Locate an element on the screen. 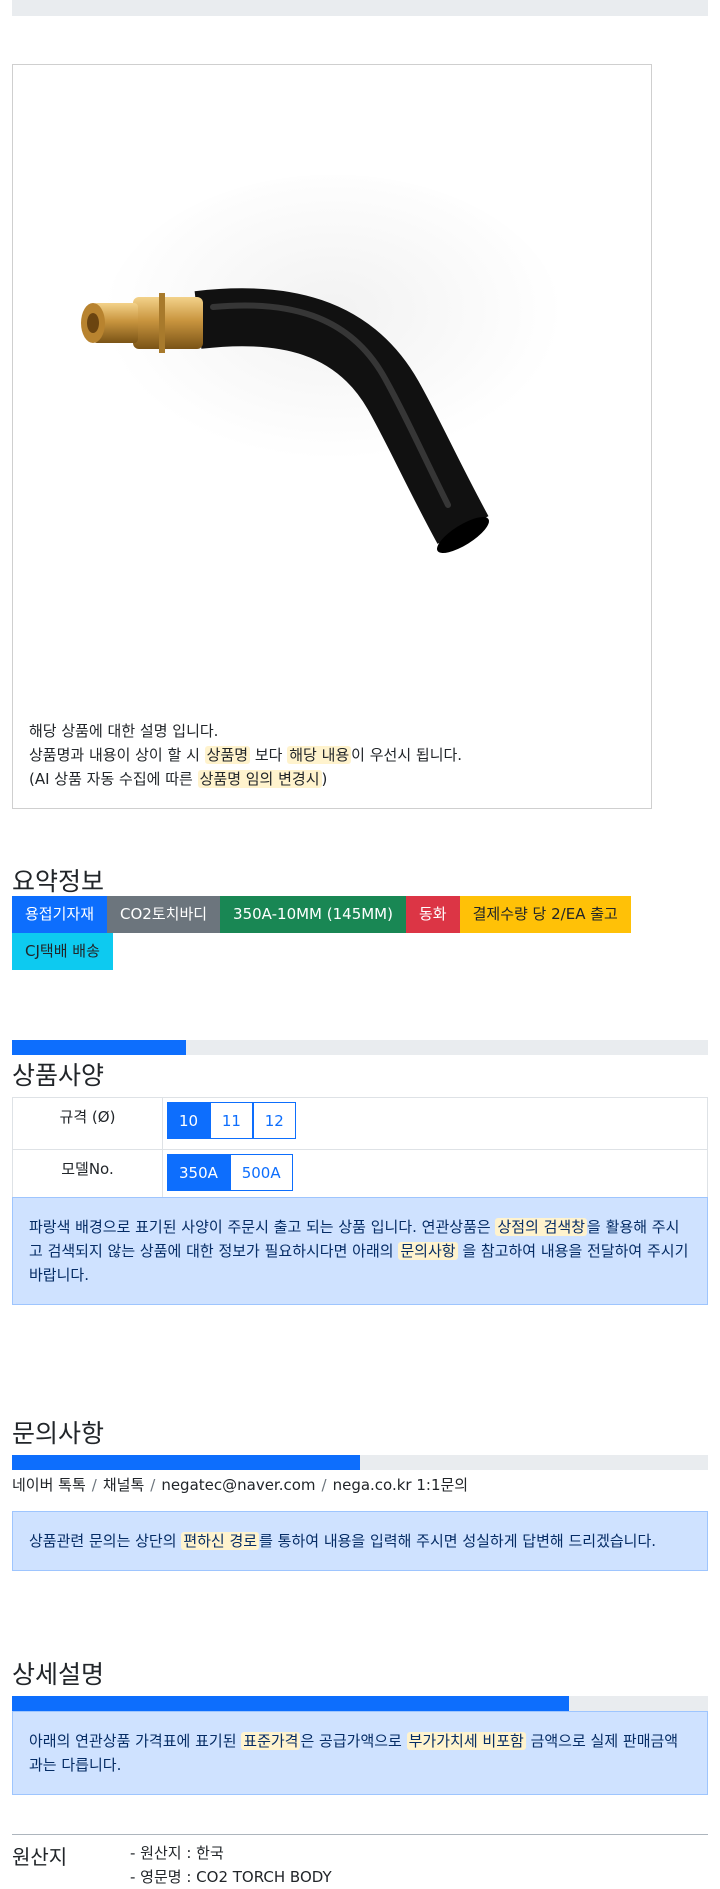 This screenshot has height=1889, width=720. highlight-standard-price: 표준가격 is located at coordinates (271, 1741).